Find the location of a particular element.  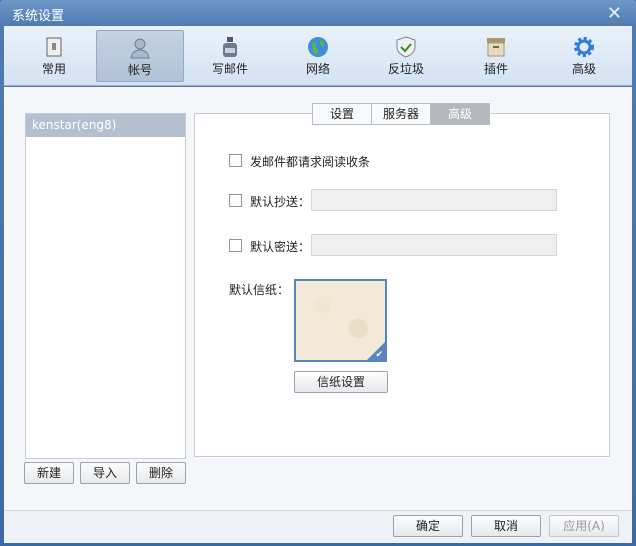

delete-account-button: 删除 is located at coordinates (161, 473).